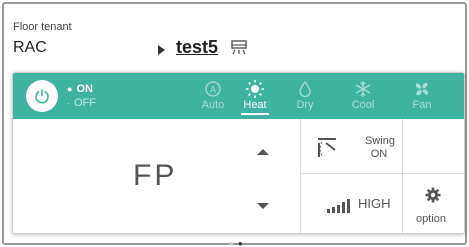  What do you see at coordinates (327, 147) in the screenshot?
I see `swing-icon` at bounding box center [327, 147].